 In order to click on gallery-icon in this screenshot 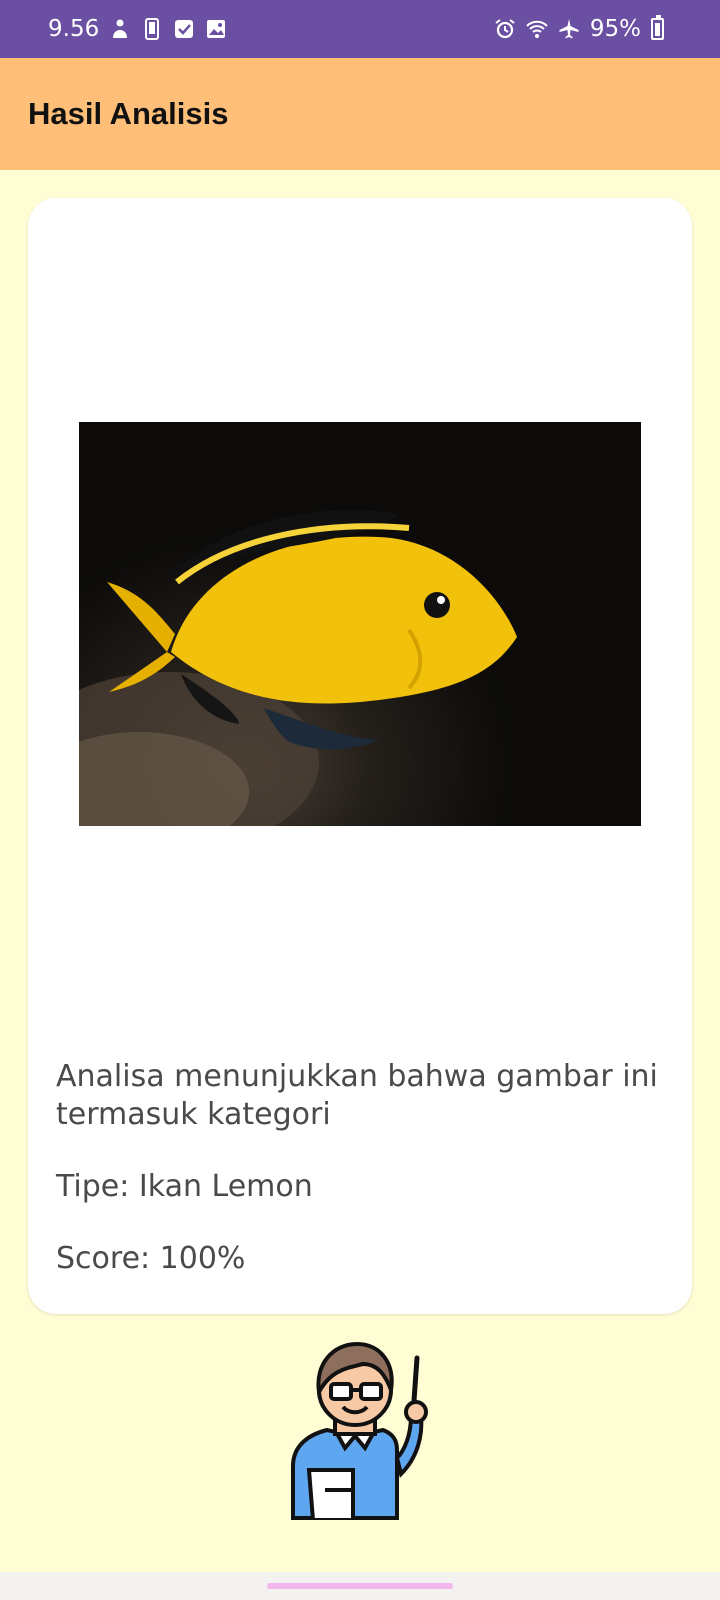, I will do `click(216, 29)`.